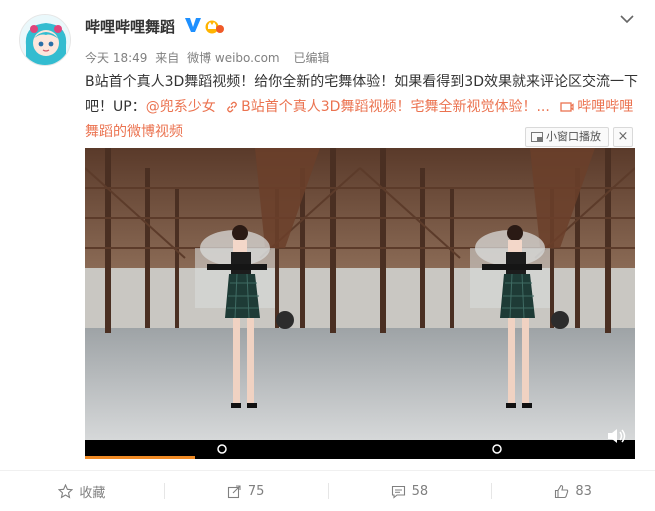  I want to click on edited-label: 已编辑, so click(311, 58).